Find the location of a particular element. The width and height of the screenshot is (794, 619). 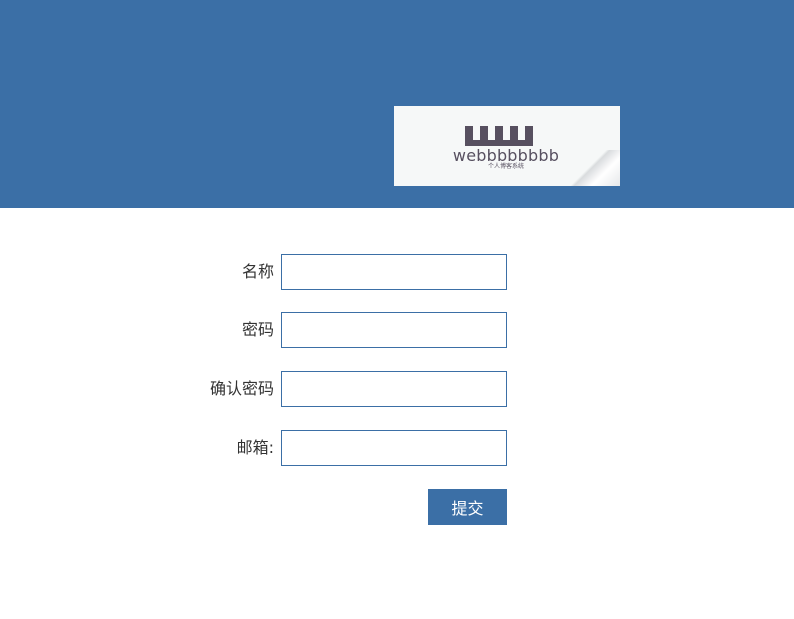

page-curl-decoration is located at coordinates (590, 168).